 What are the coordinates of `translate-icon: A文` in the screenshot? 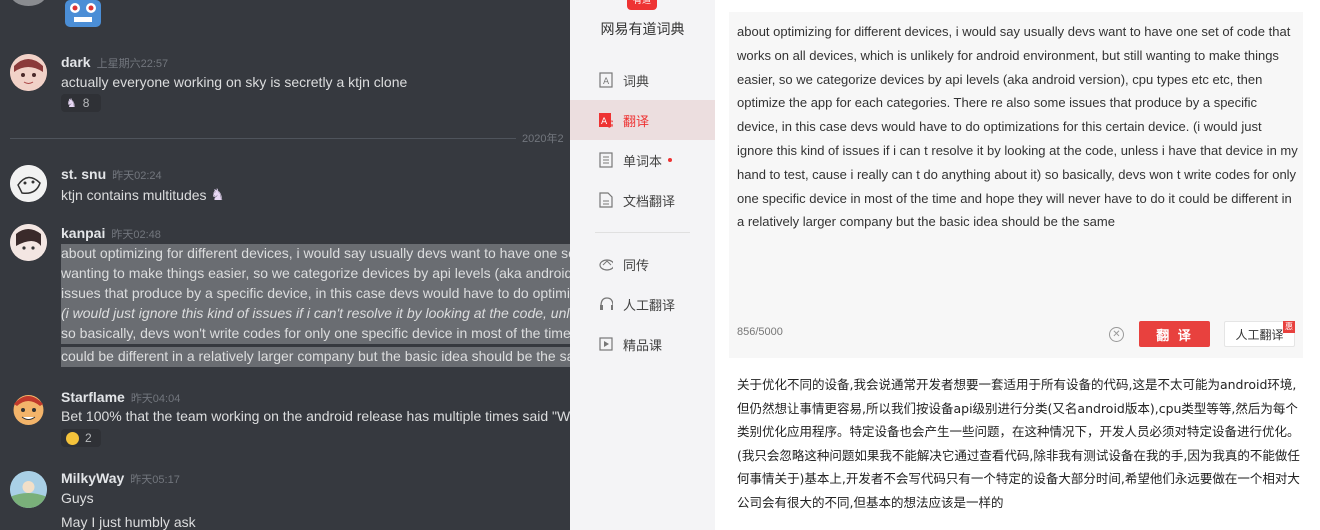 It's located at (606, 120).